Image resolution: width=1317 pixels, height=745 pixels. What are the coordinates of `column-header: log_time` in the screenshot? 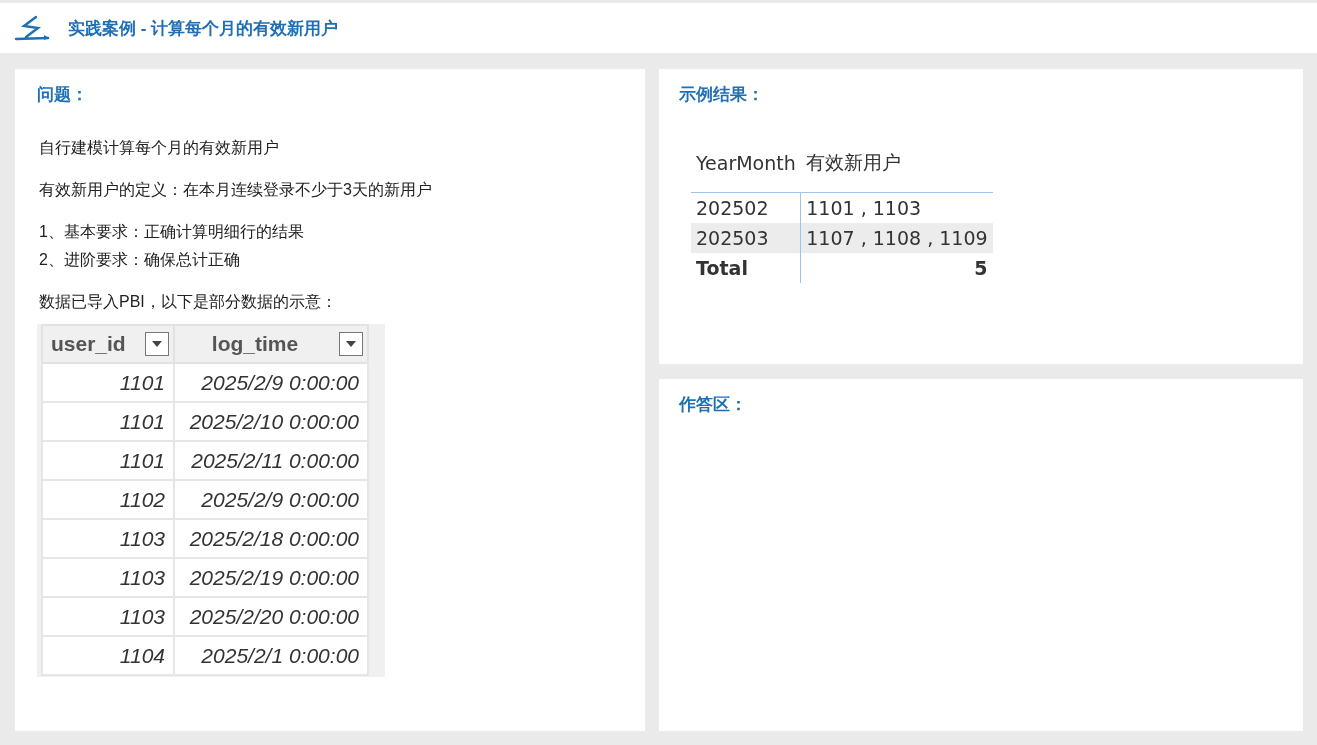 It's located at (255, 344).